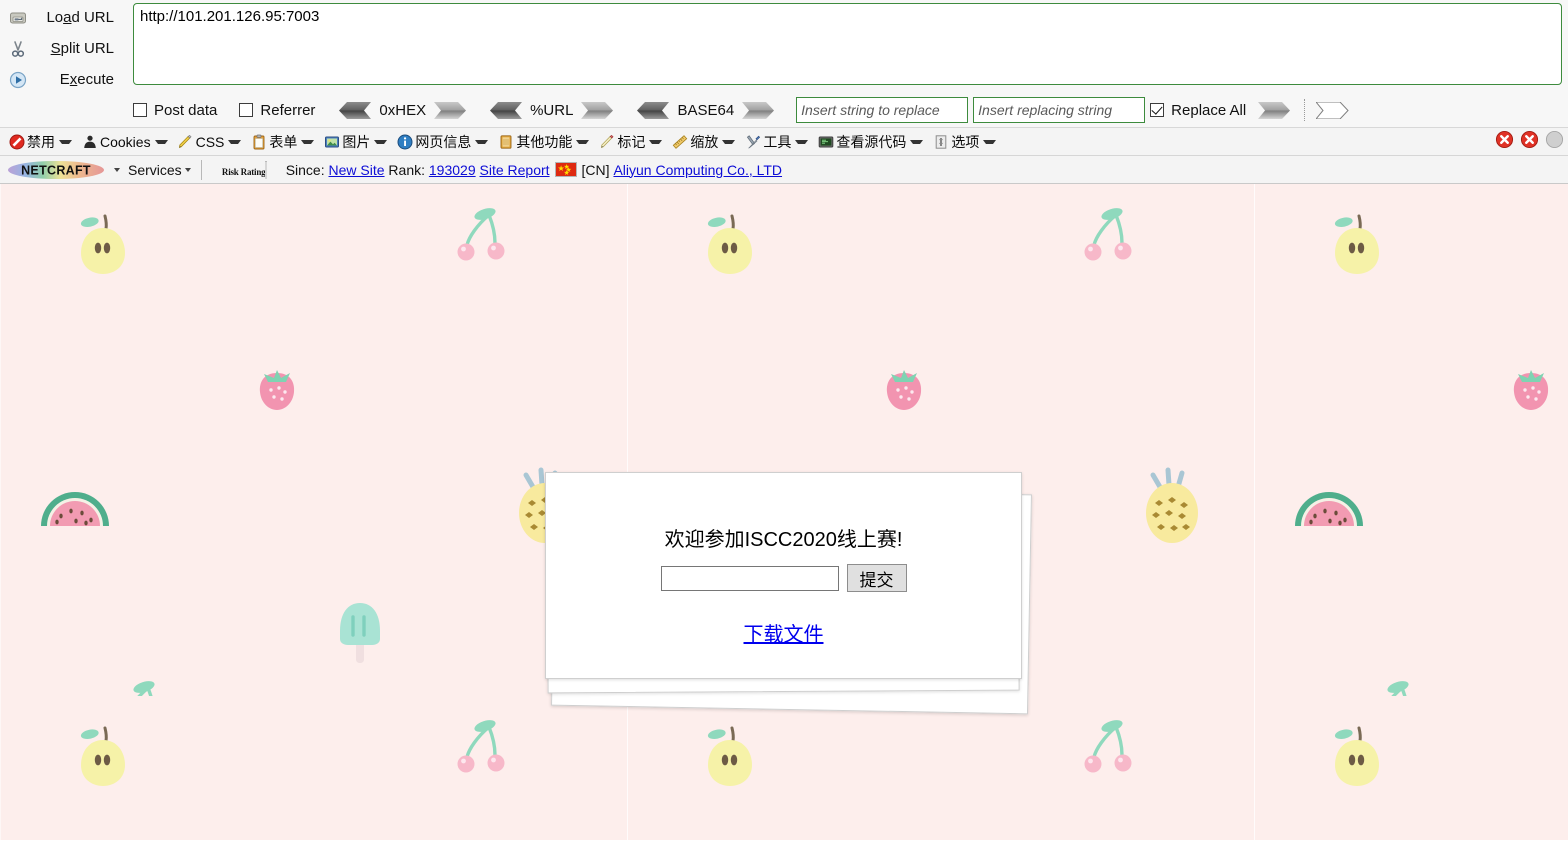  I want to click on hex-encoder-label: 0xHEX, so click(403, 110).